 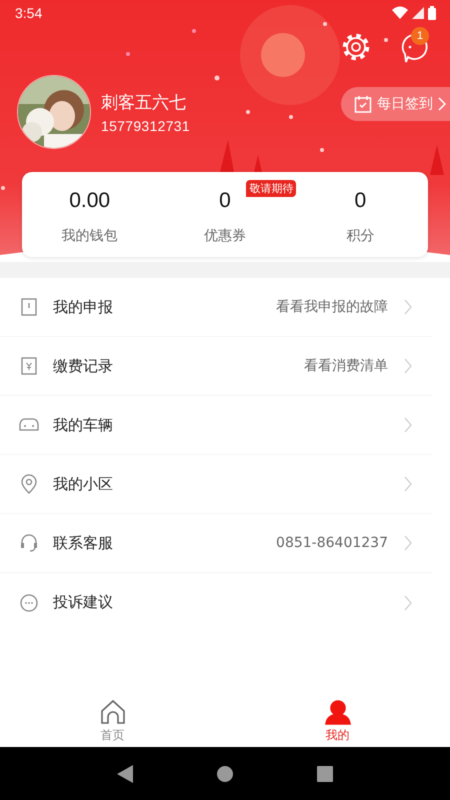 What do you see at coordinates (216, 425) in the screenshot?
I see `menu-item: 我的车辆` at bounding box center [216, 425].